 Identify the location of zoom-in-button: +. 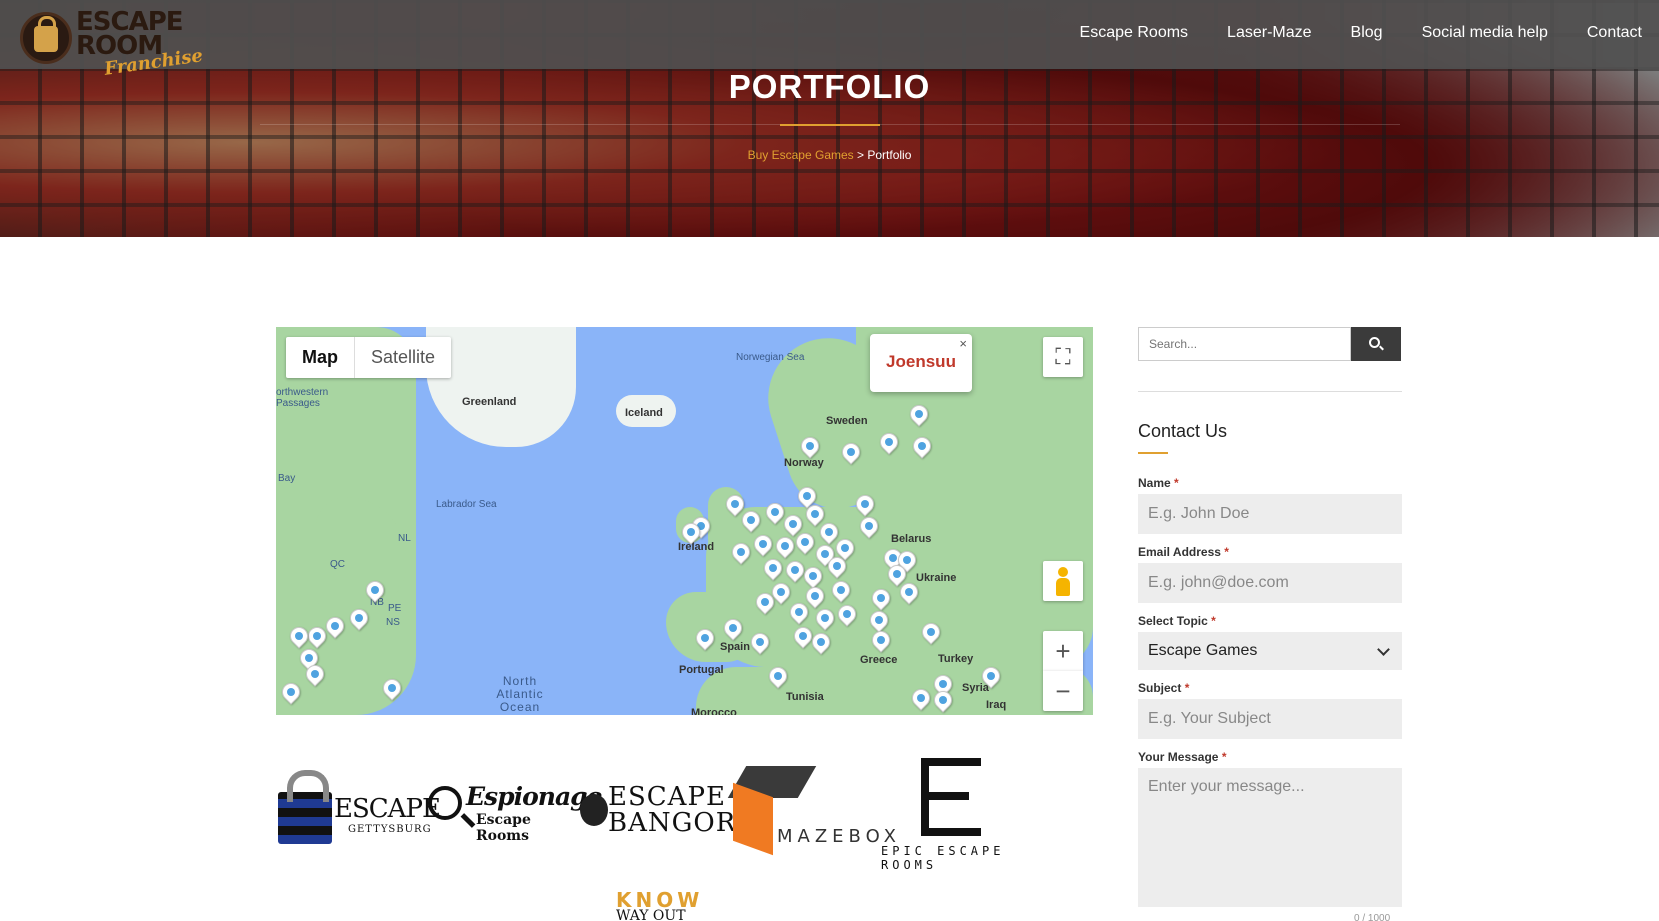
(1063, 651).